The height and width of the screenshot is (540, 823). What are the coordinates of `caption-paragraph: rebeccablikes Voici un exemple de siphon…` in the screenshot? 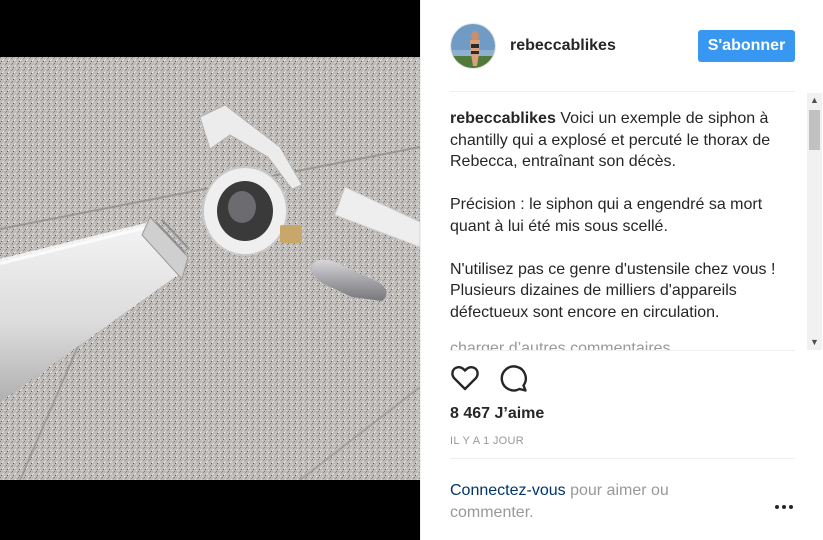 It's located at (622, 140).